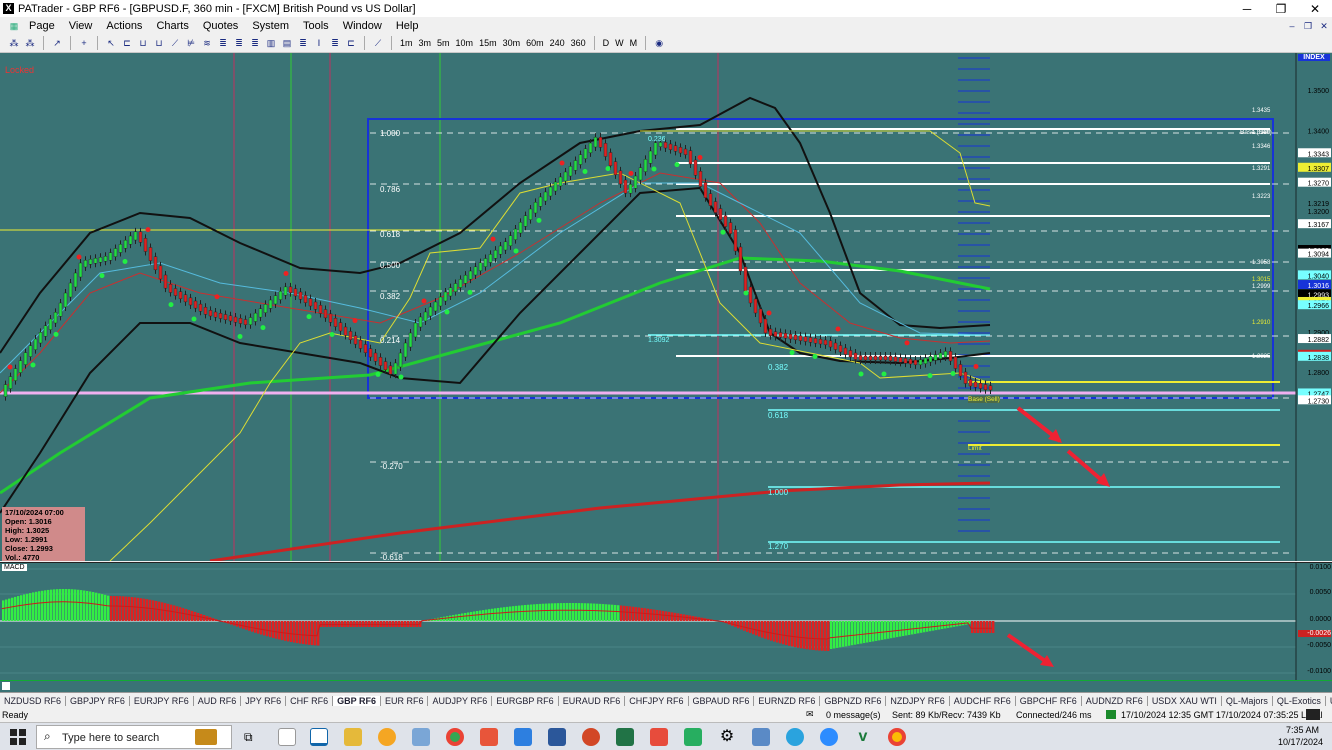 The height and width of the screenshot is (750, 1332). What do you see at coordinates (659, 43) in the screenshot?
I see `settings-circle-icon: ◉` at bounding box center [659, 43].